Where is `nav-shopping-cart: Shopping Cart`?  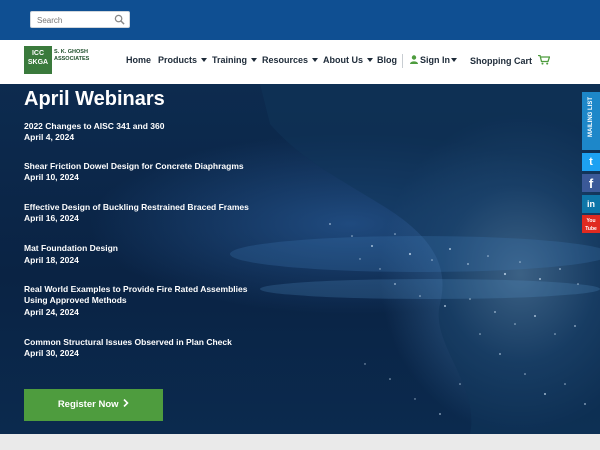 nav-shopping-cart: Shopping Cart is located at coordinates (510, 60).